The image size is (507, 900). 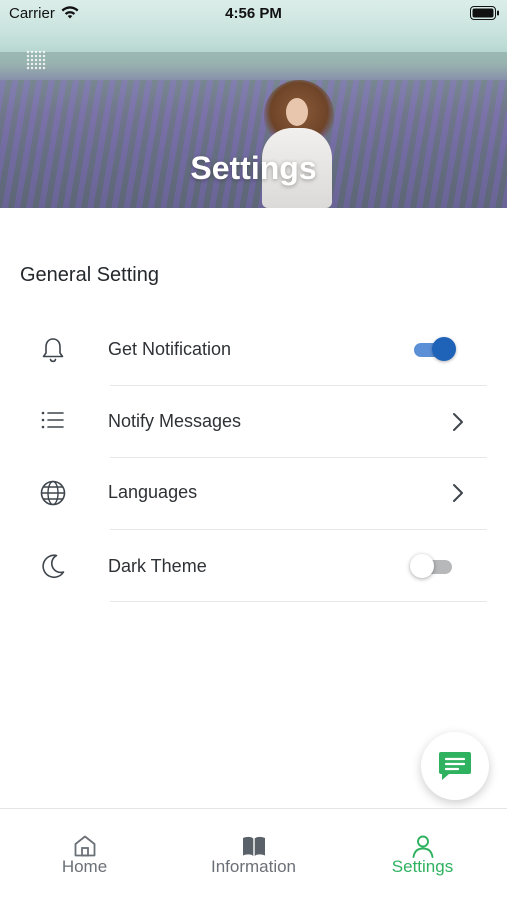 I want to click on setting-row-languages: Languages, so click(x=253, y=494).